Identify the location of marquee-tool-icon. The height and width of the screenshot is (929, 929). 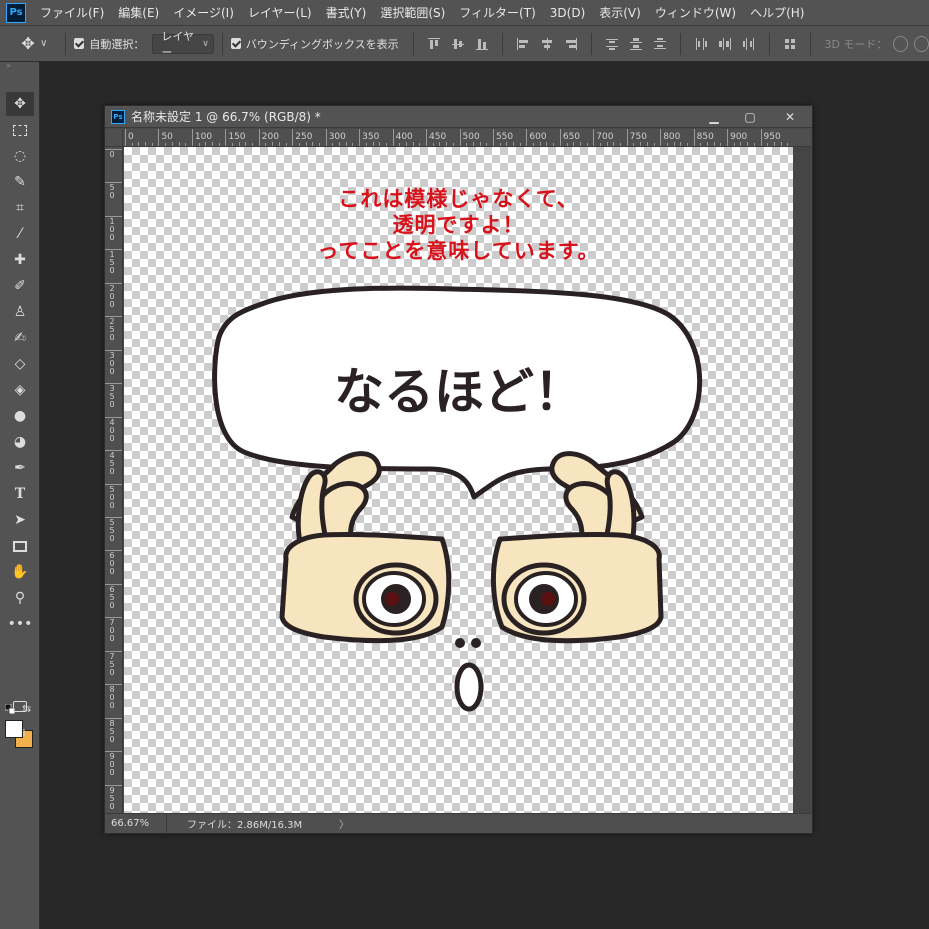
(20, 130).